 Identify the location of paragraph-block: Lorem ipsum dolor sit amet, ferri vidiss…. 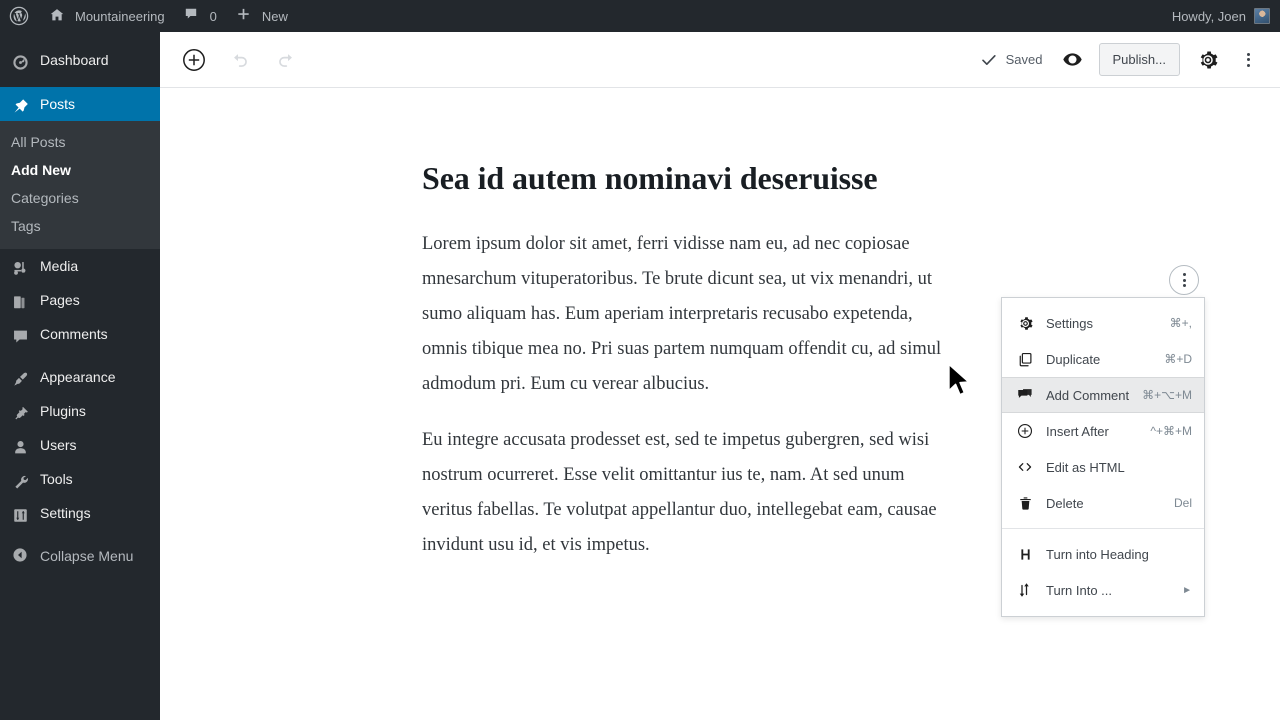
(682, 314).